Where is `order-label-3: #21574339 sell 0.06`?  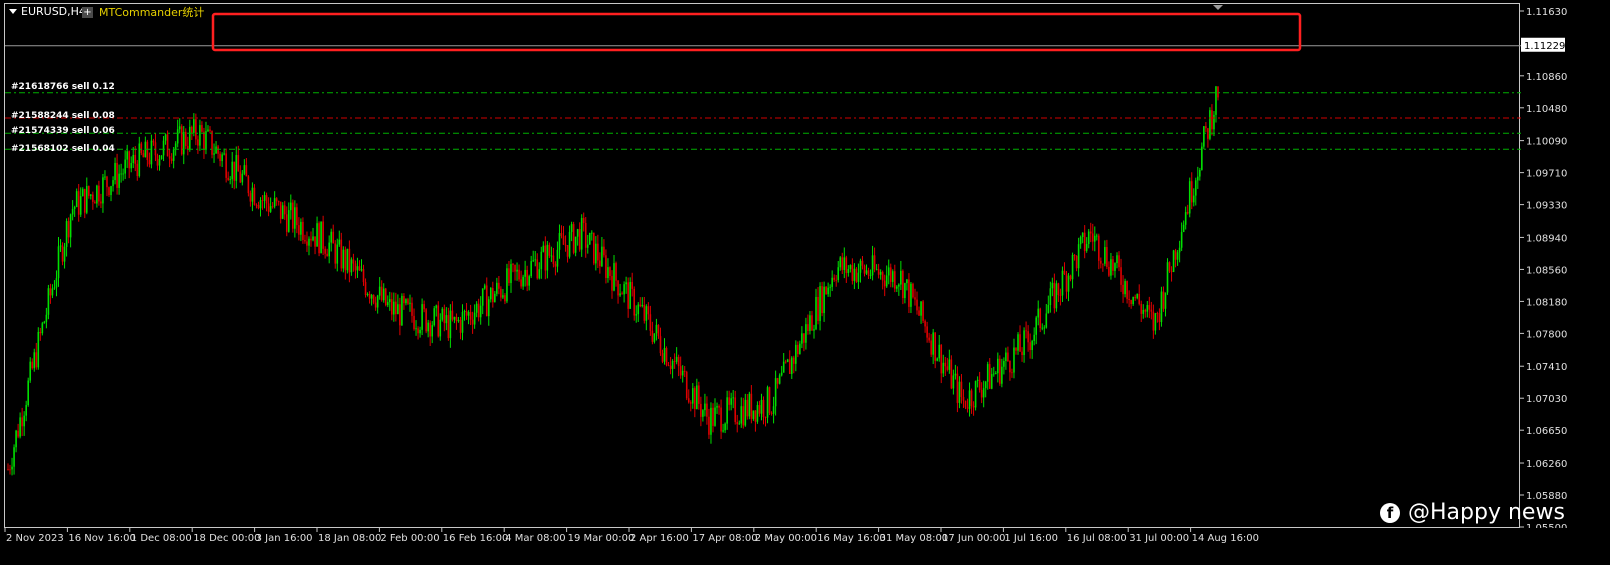
order-label-3: #21574339 sell 0.06 is located at coordinates (63, 131).